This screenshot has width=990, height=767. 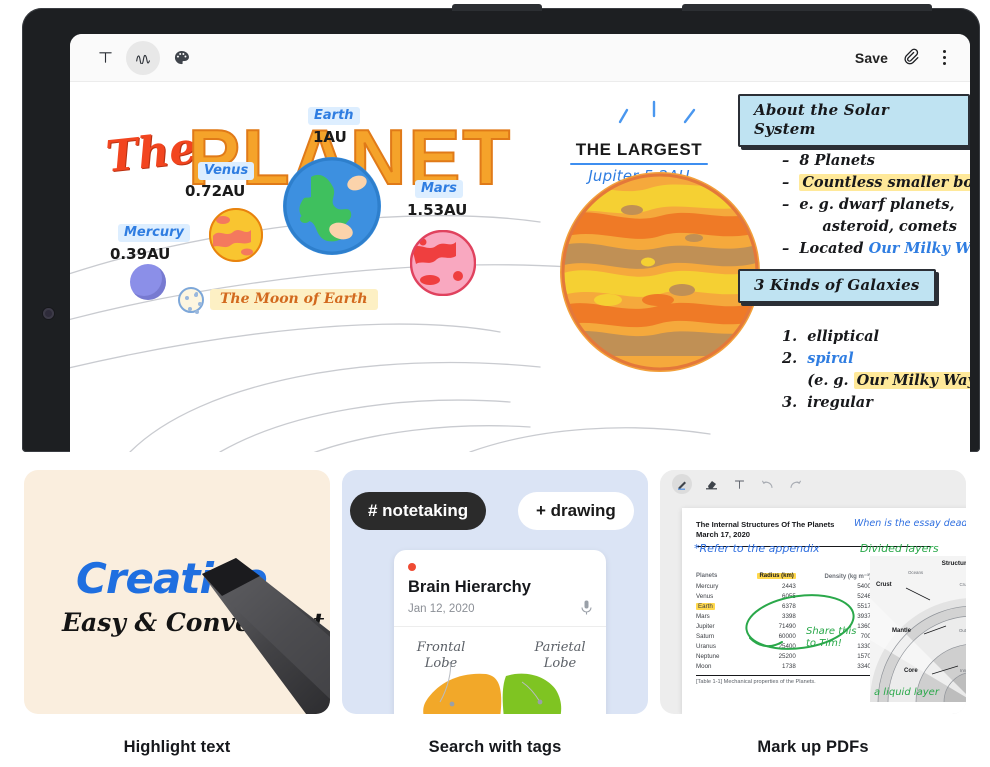 I want to click on list-item: – Countless smaller bodies, so click(x=876, y=183).